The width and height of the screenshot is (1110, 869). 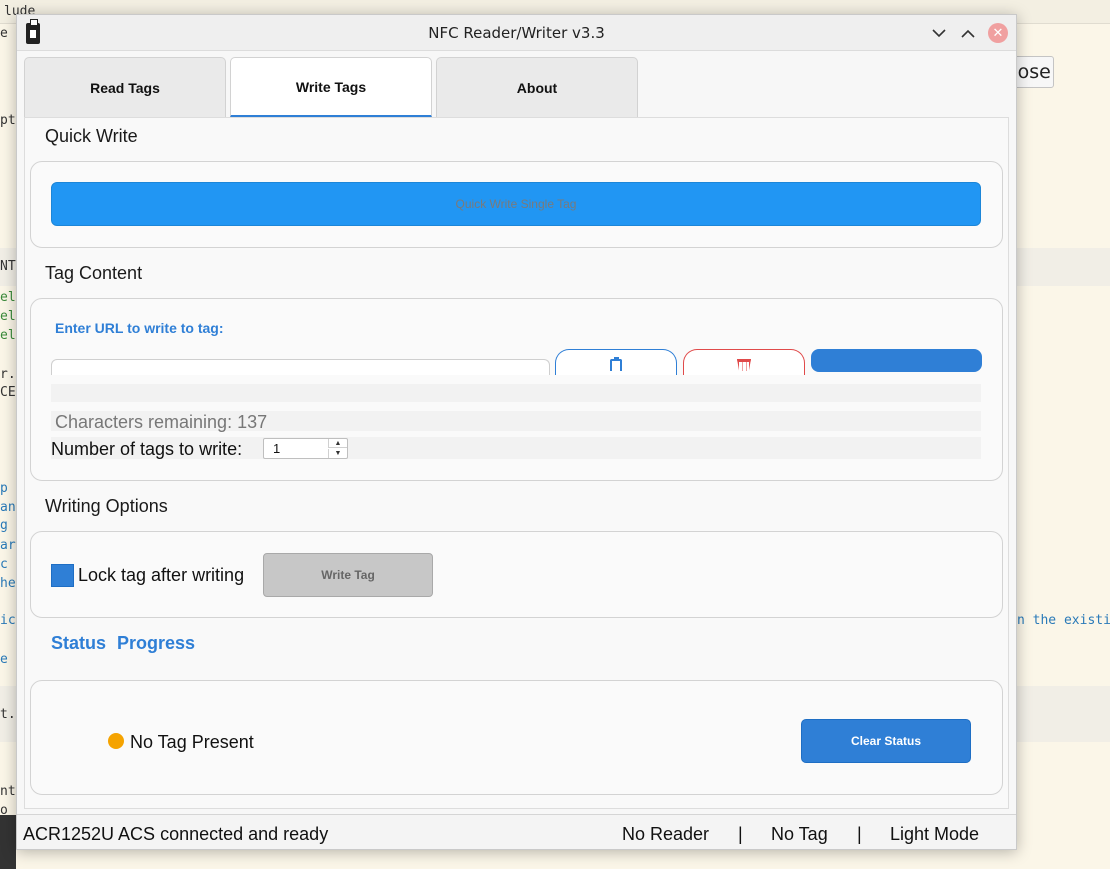 I want to click on window-title: NFC Reader/Writer v3.3, so click(x=516, y=33).